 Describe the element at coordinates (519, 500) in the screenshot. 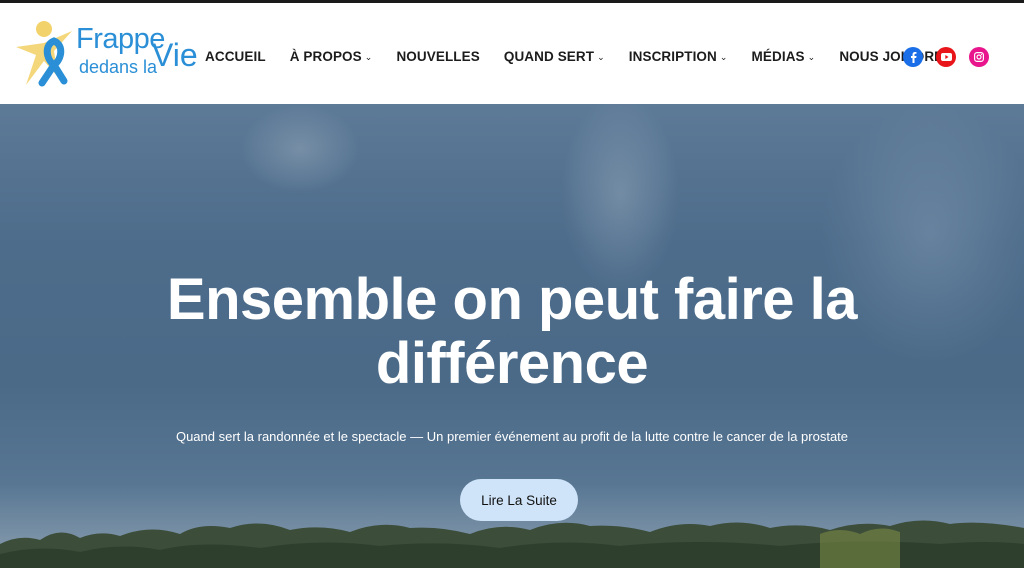

I see `read-more-button: Lire La Suite` at that location.